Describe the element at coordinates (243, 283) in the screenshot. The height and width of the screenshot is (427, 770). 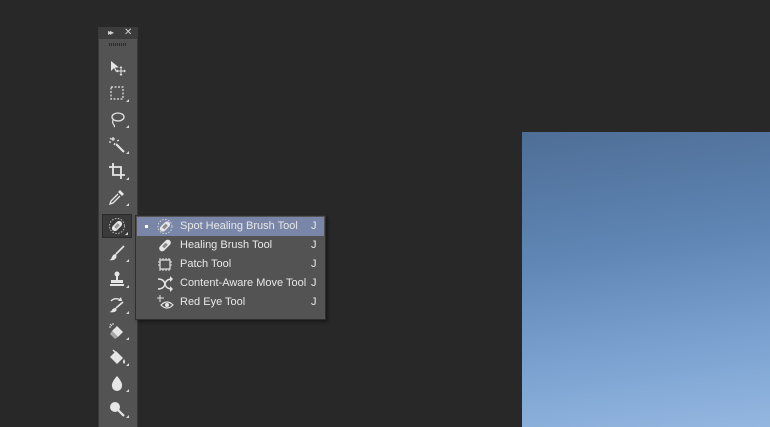
I see `menu-item-label: Content-Aware Move Tool` at that location.